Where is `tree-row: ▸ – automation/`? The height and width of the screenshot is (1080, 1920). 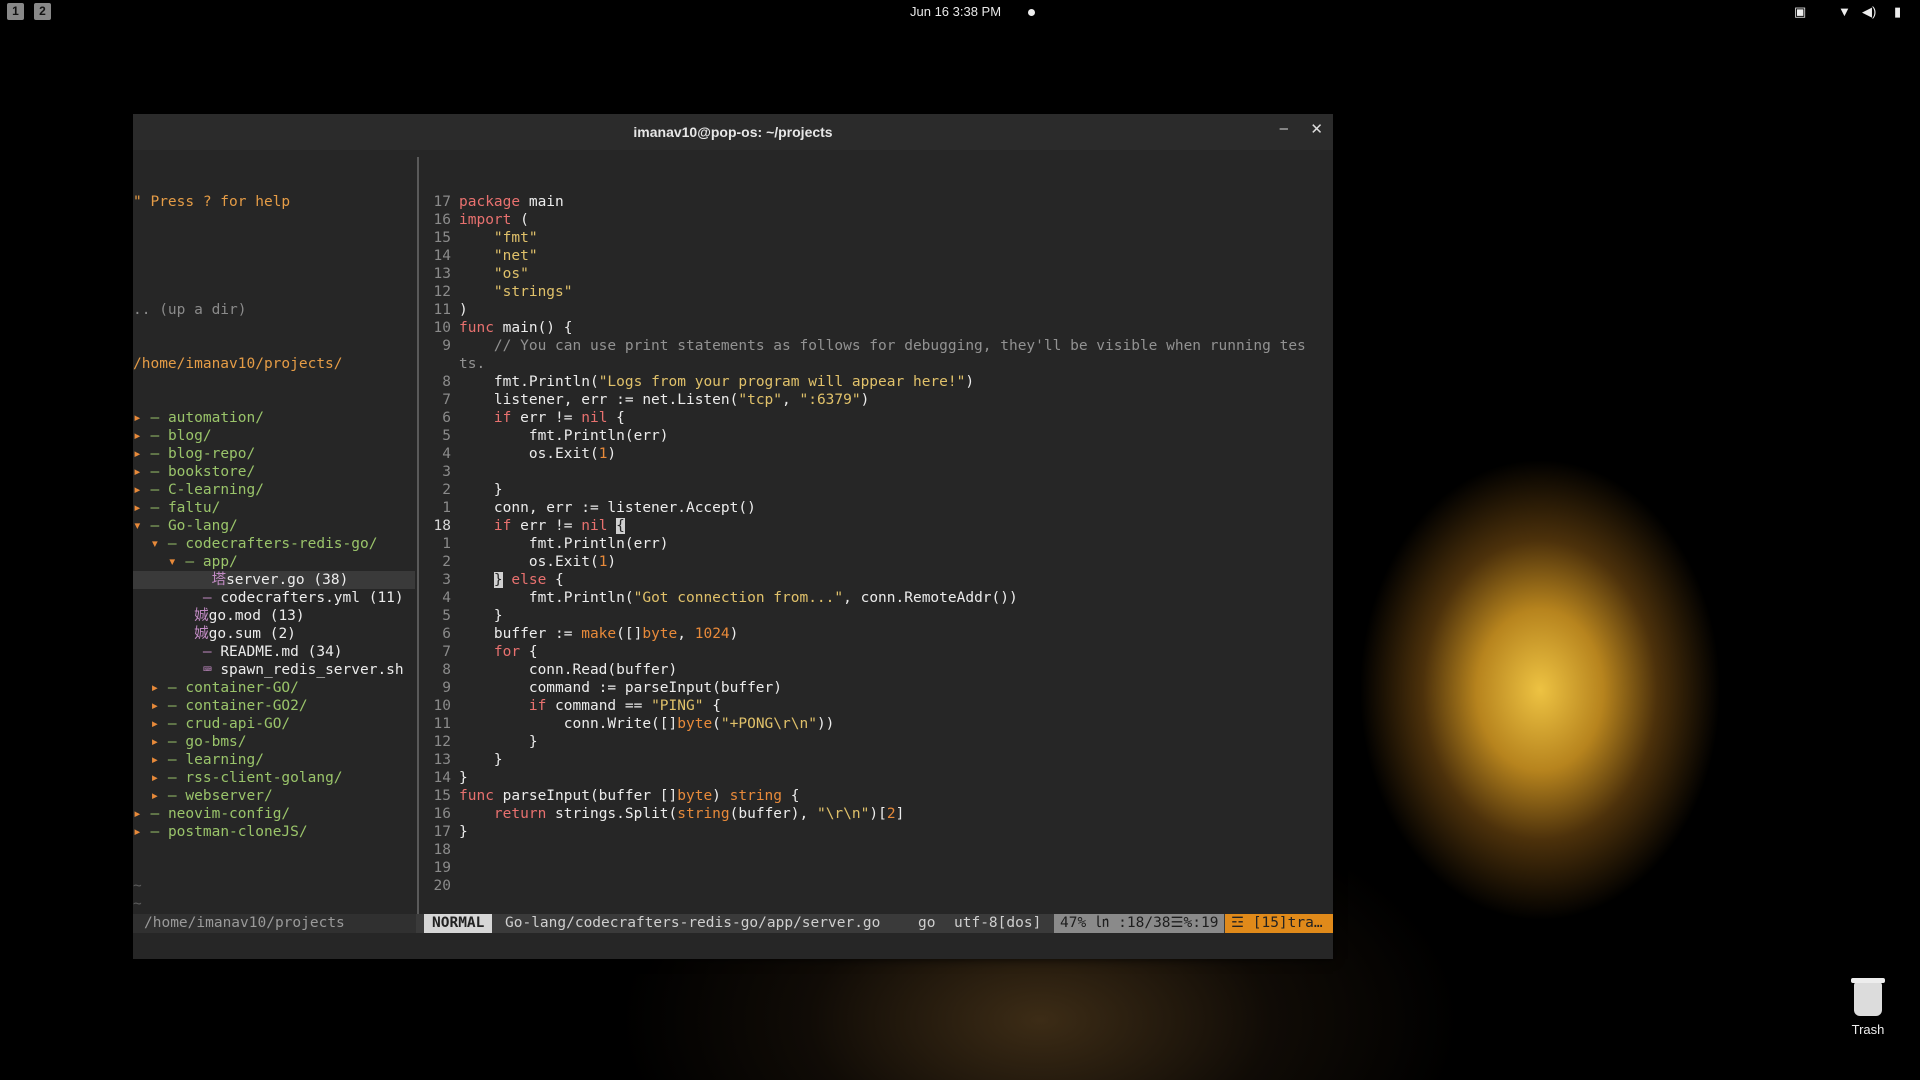 tree-row: ▸ – automation/ is located at coordinates (274, 418).